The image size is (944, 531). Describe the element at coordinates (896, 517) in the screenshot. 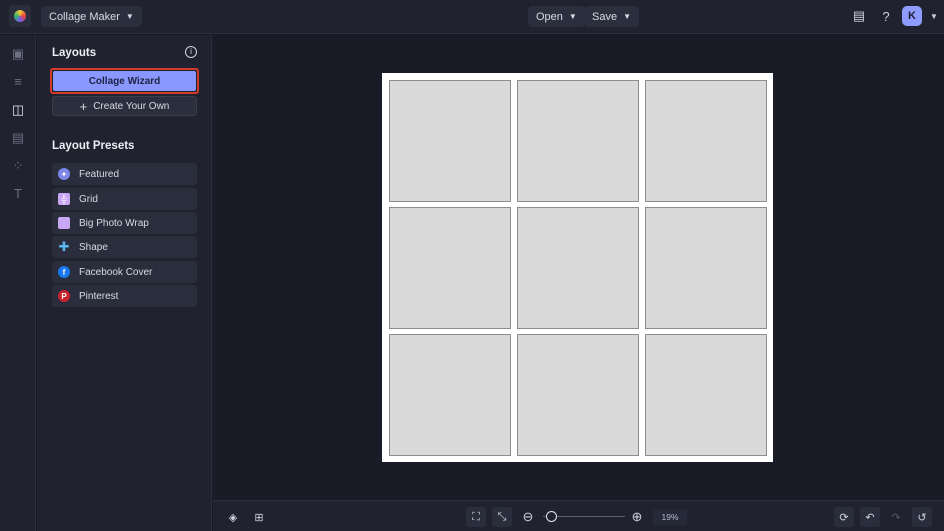

I see `redo-icon: ↷` at that location.